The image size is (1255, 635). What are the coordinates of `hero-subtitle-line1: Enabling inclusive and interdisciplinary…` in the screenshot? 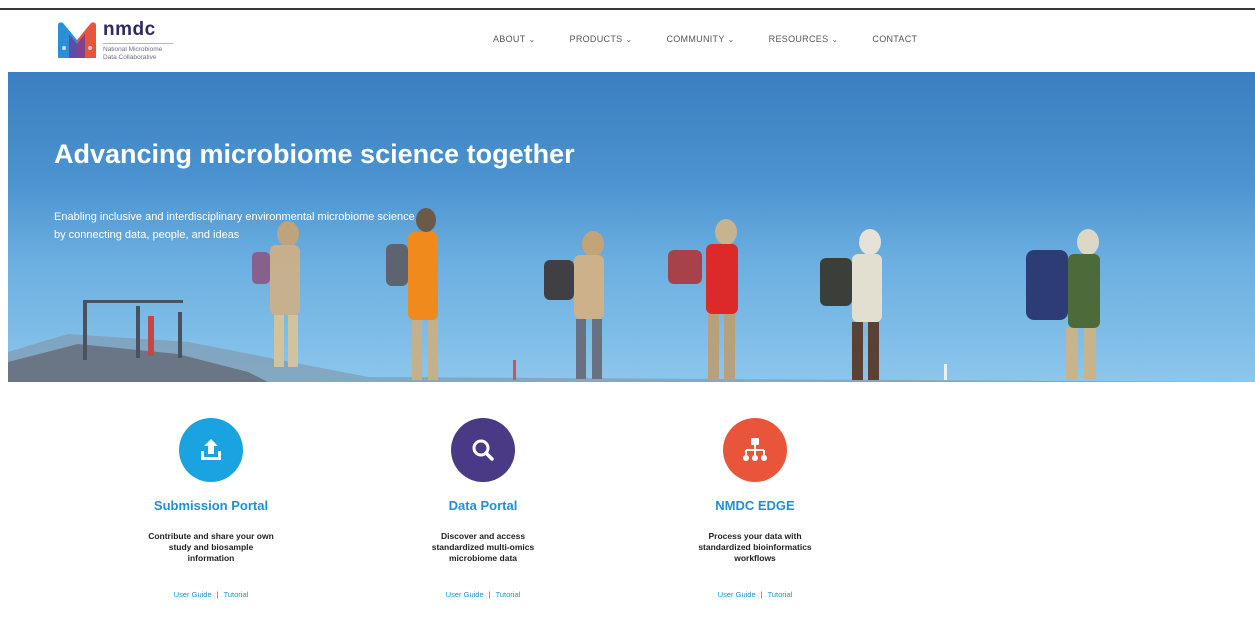 It's located at (234, 217).